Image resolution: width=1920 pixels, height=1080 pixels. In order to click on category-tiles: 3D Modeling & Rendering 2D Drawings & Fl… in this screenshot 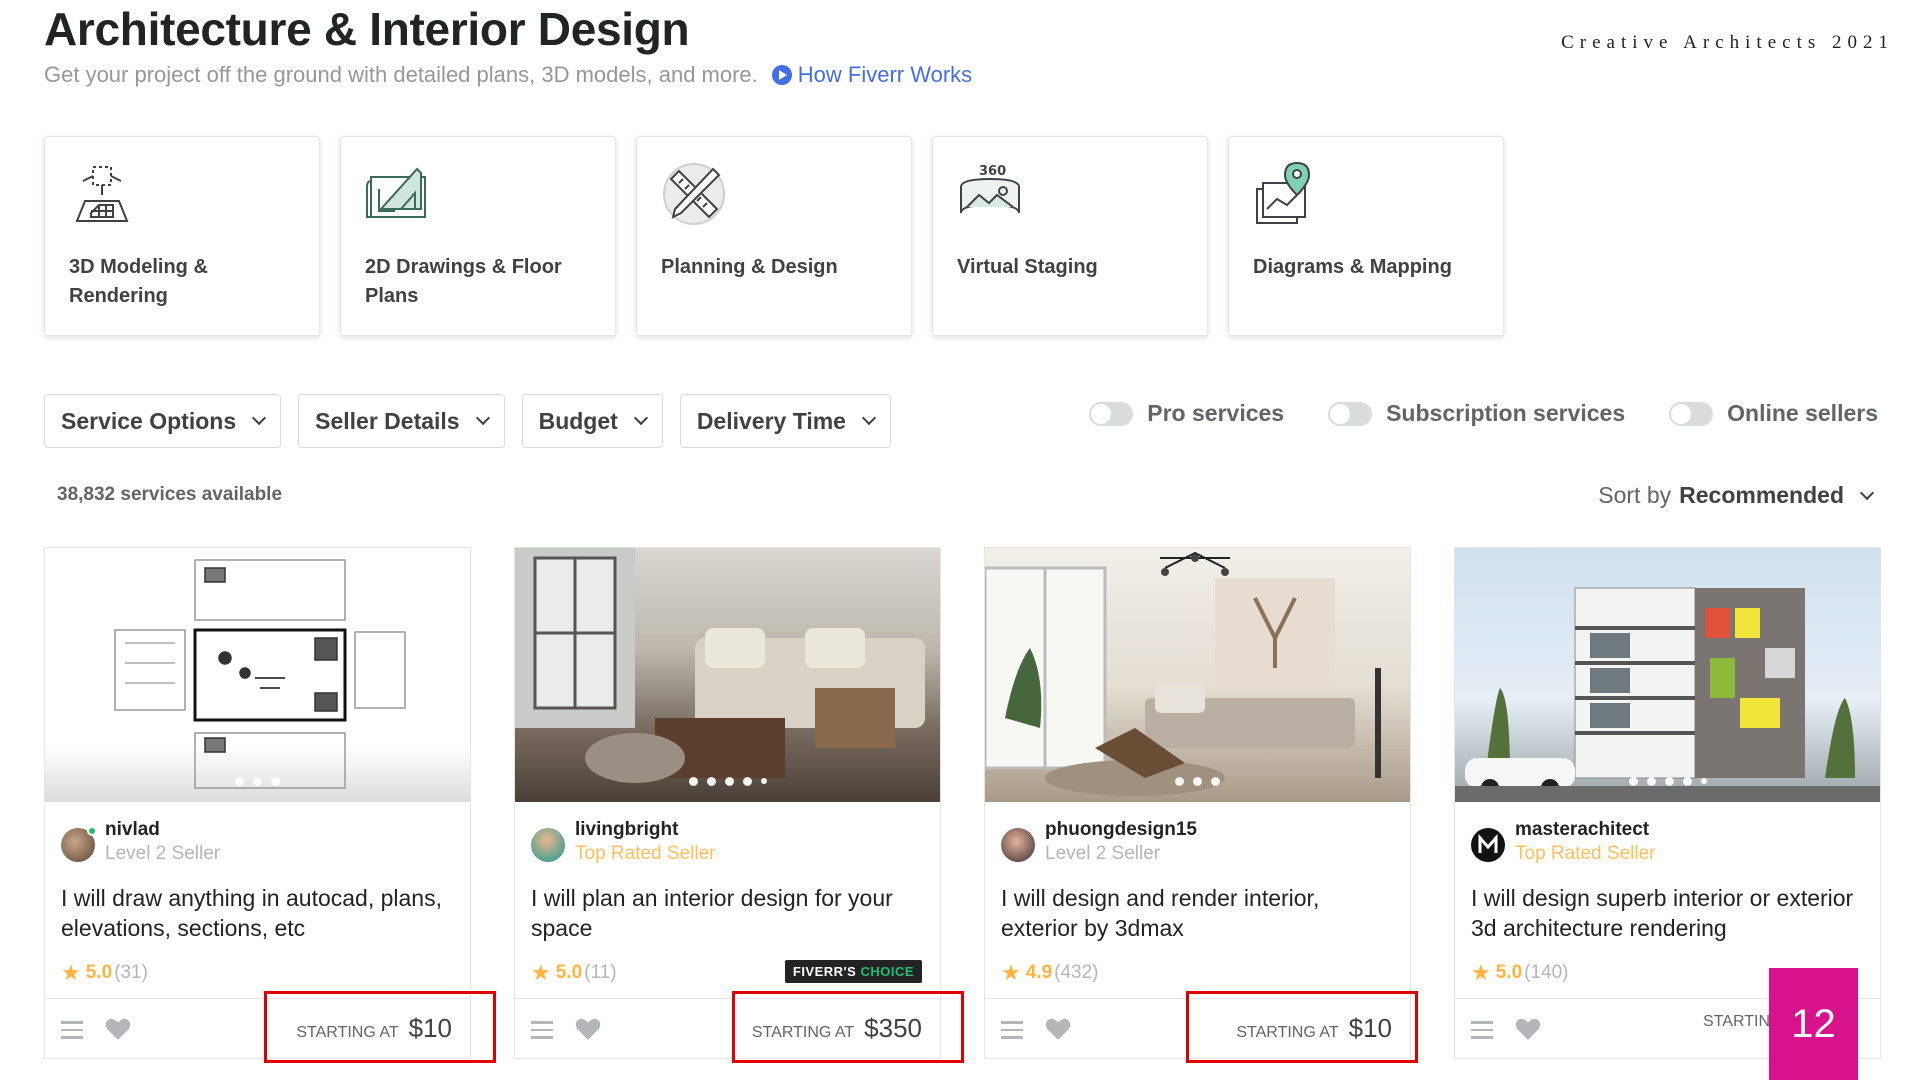, I will do `click(774, 236)`.